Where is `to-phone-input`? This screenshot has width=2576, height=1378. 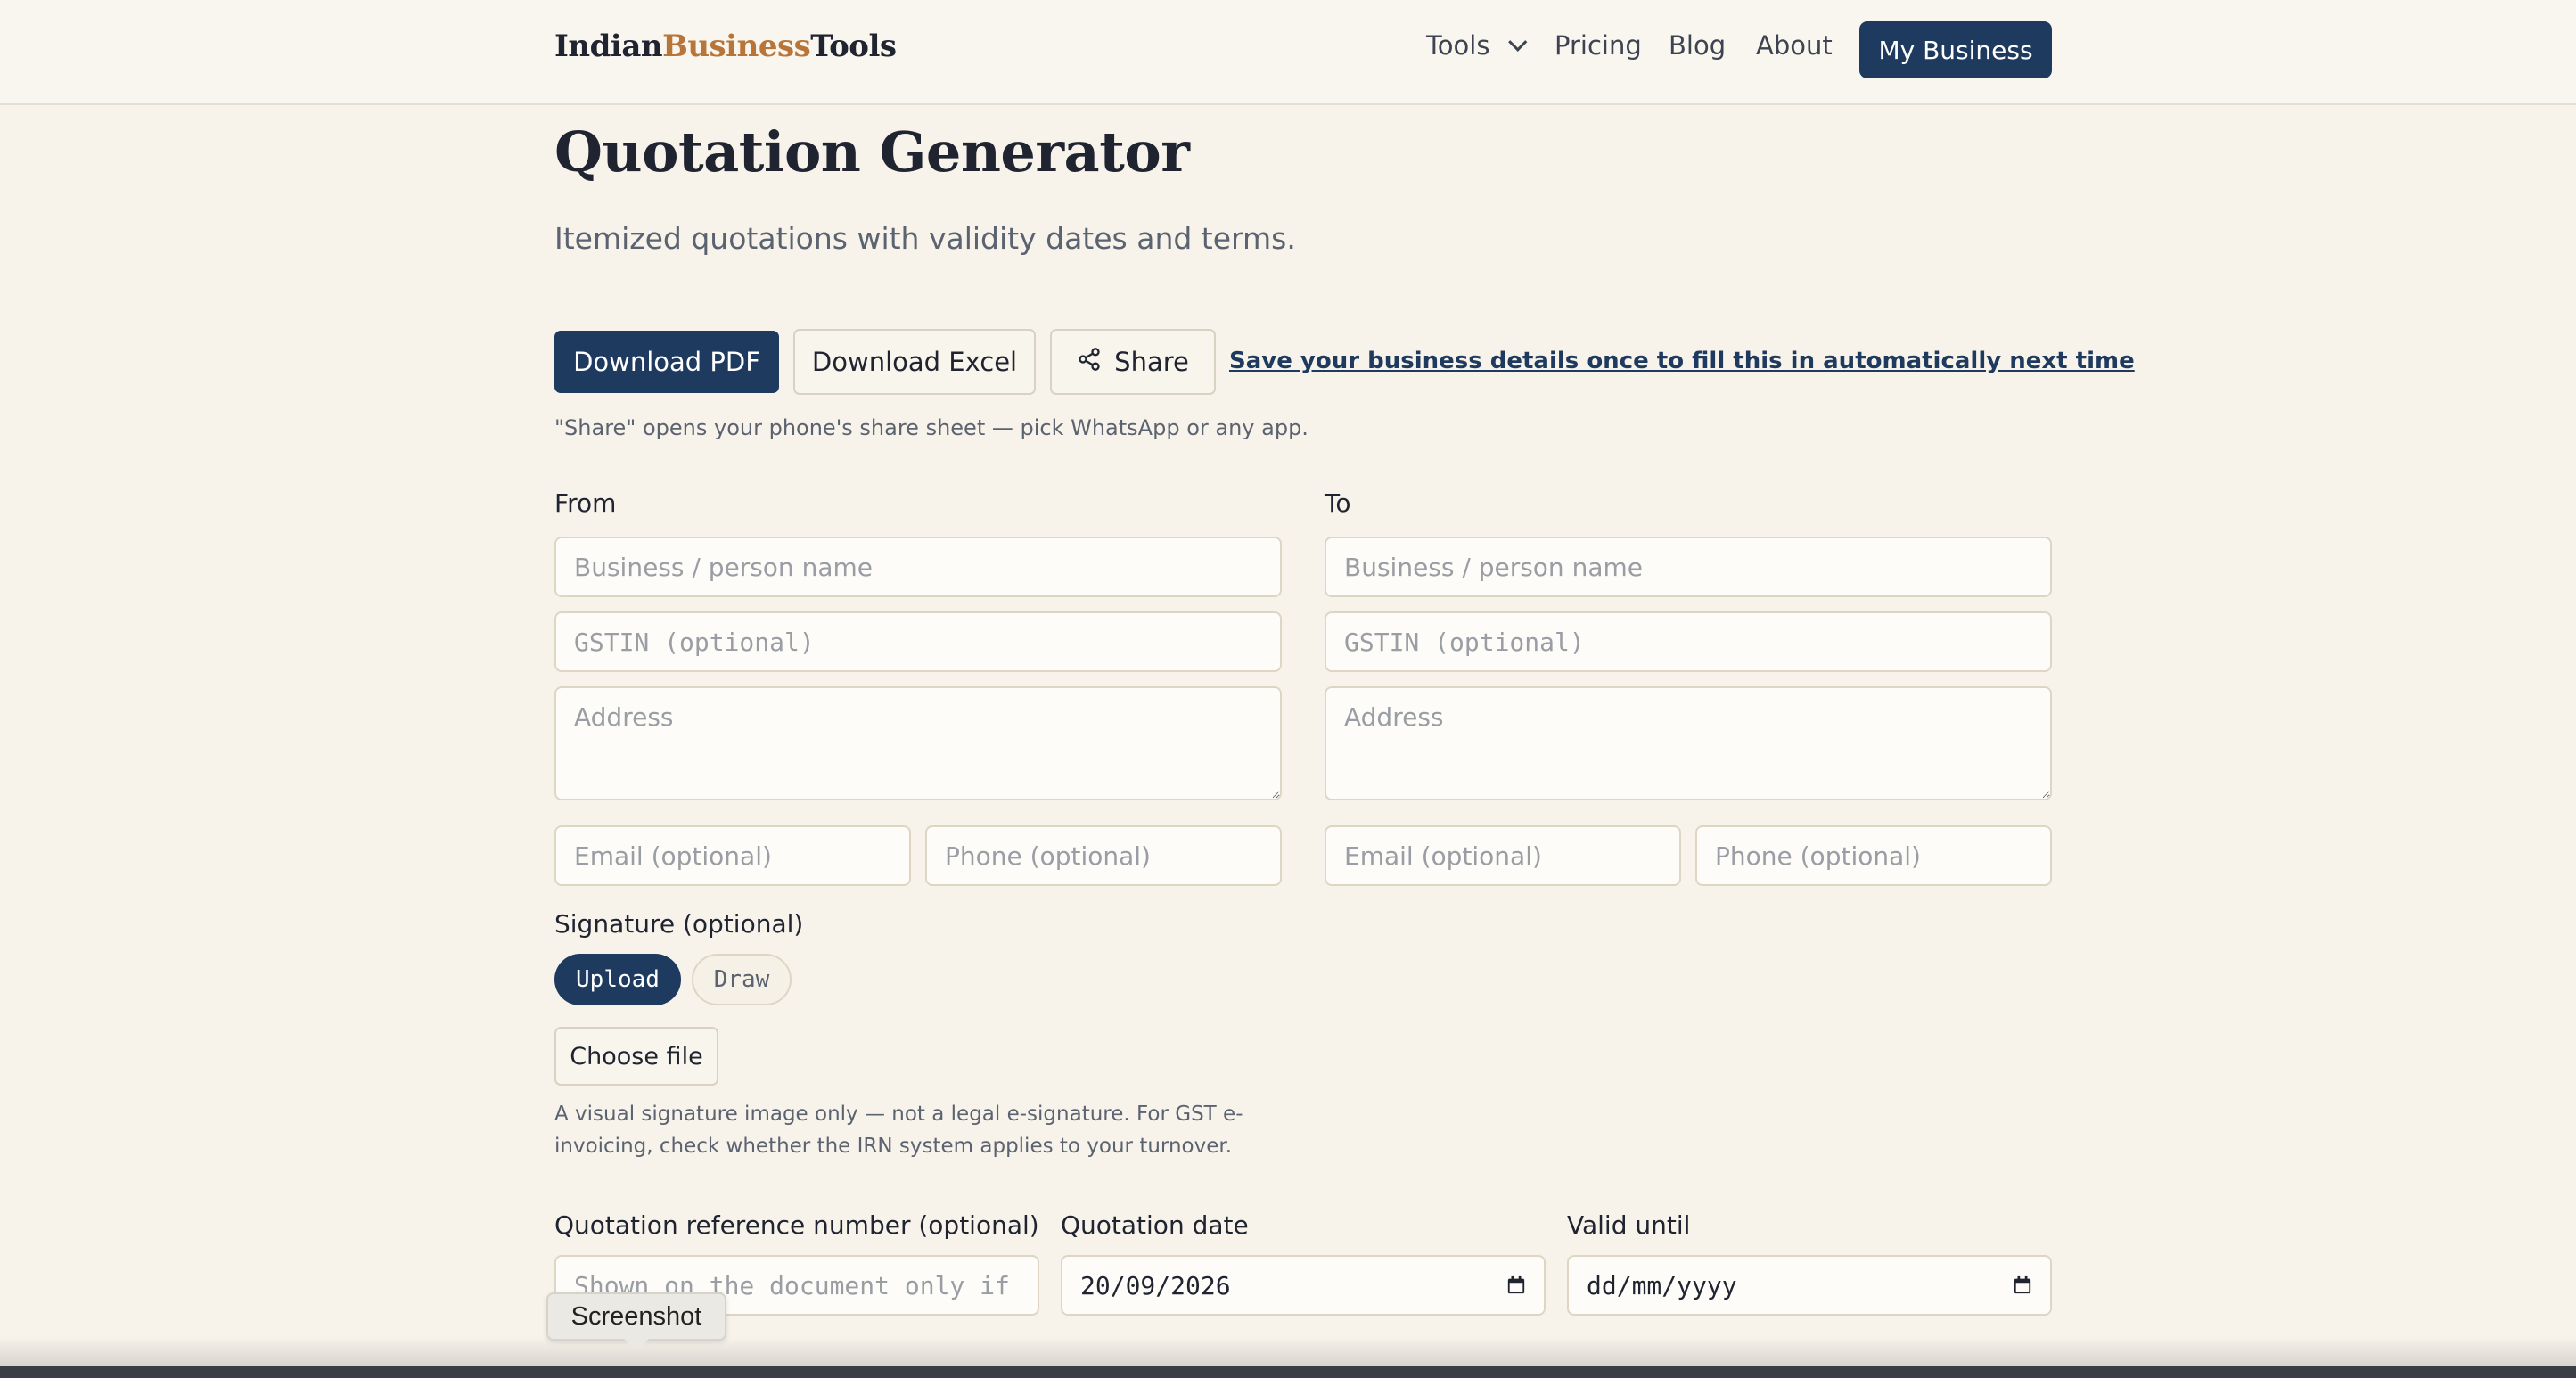
to-phone-input is located at coordinates (1874, 855).